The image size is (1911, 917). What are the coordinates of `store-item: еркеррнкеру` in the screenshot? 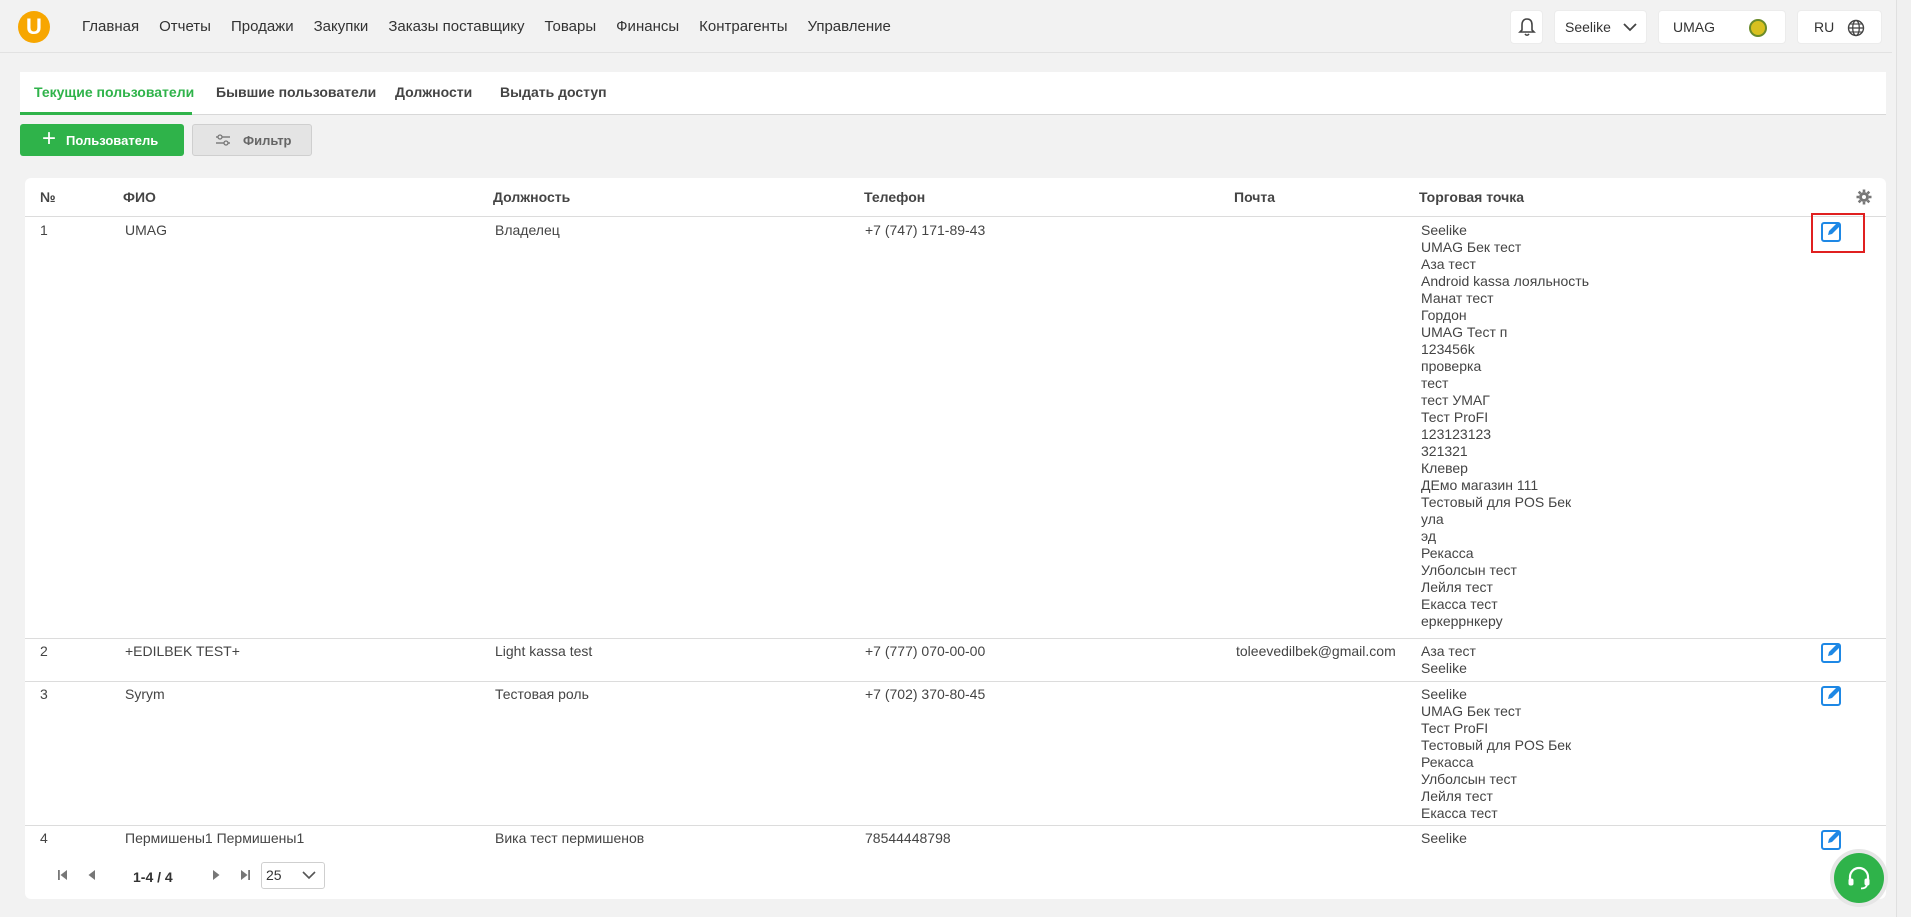 It's located at (1462, 621).